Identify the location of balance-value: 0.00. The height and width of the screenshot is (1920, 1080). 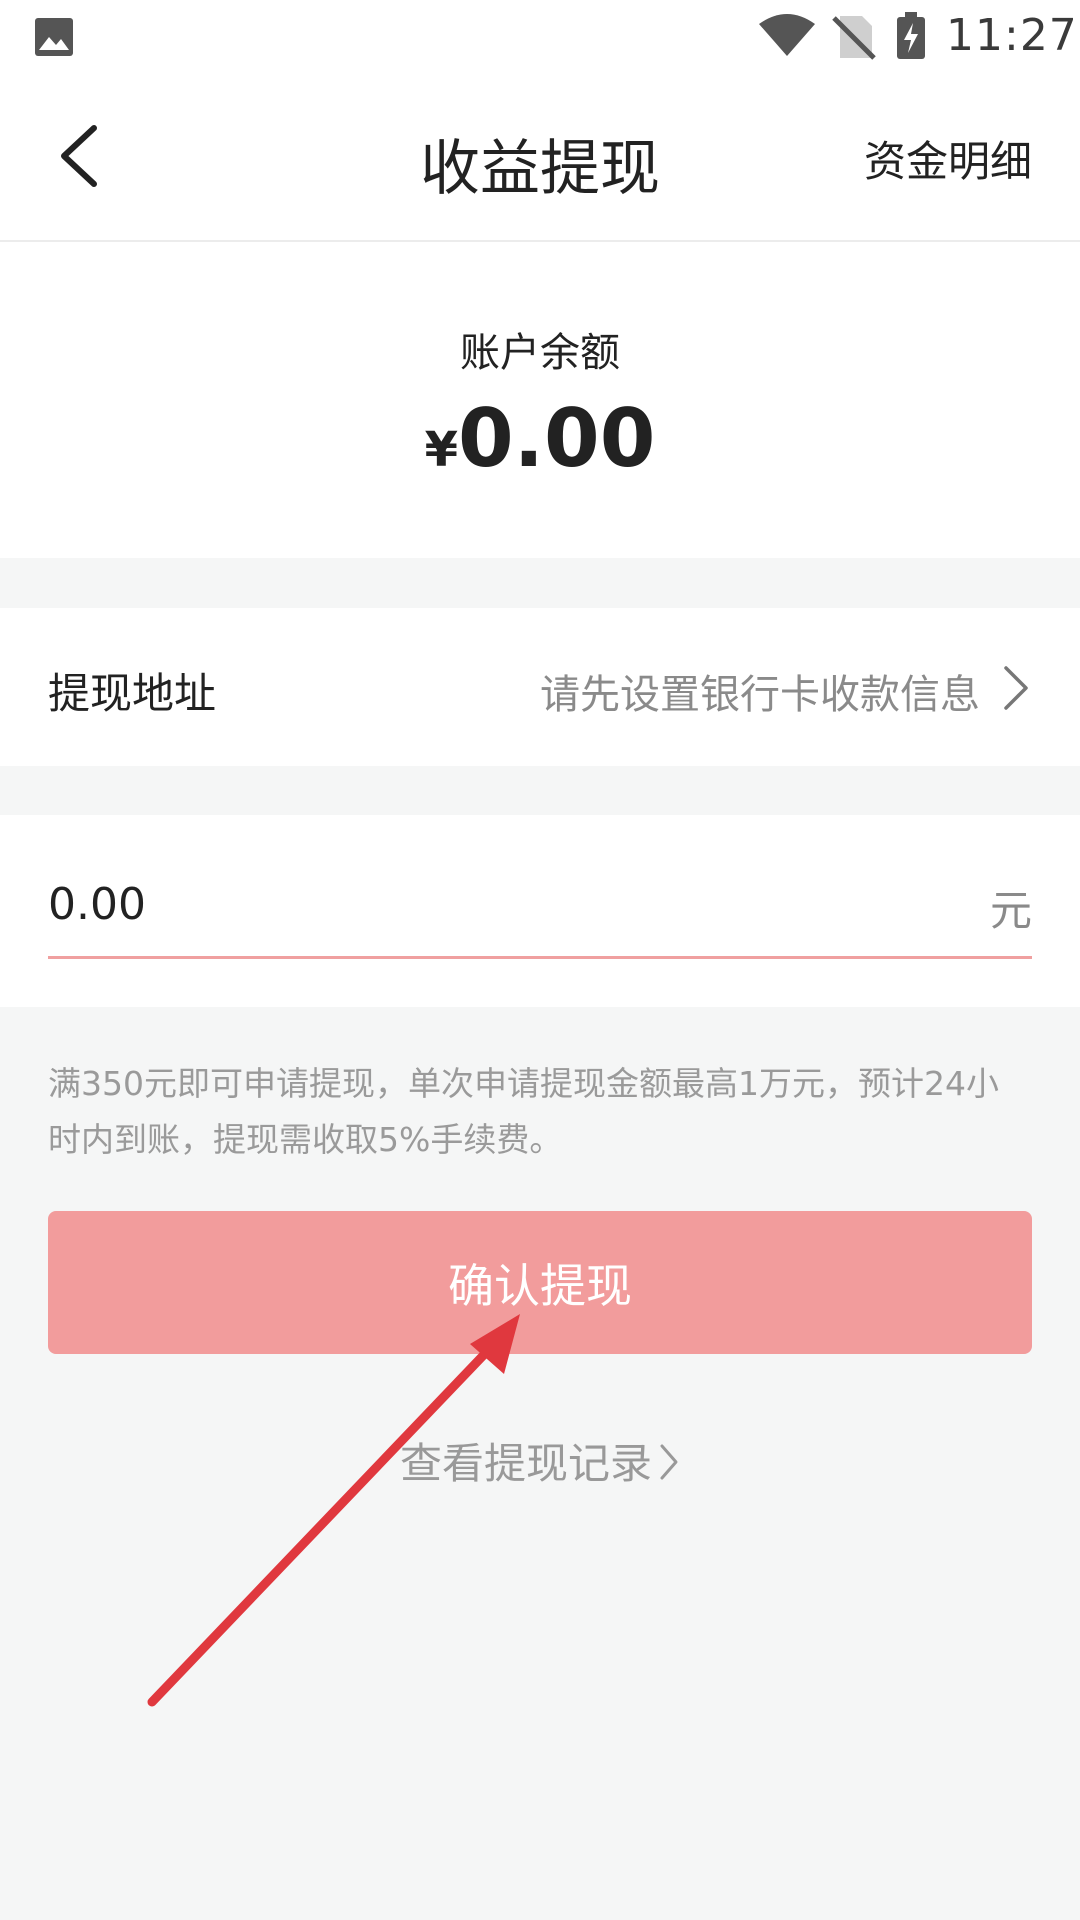
(557, 438).